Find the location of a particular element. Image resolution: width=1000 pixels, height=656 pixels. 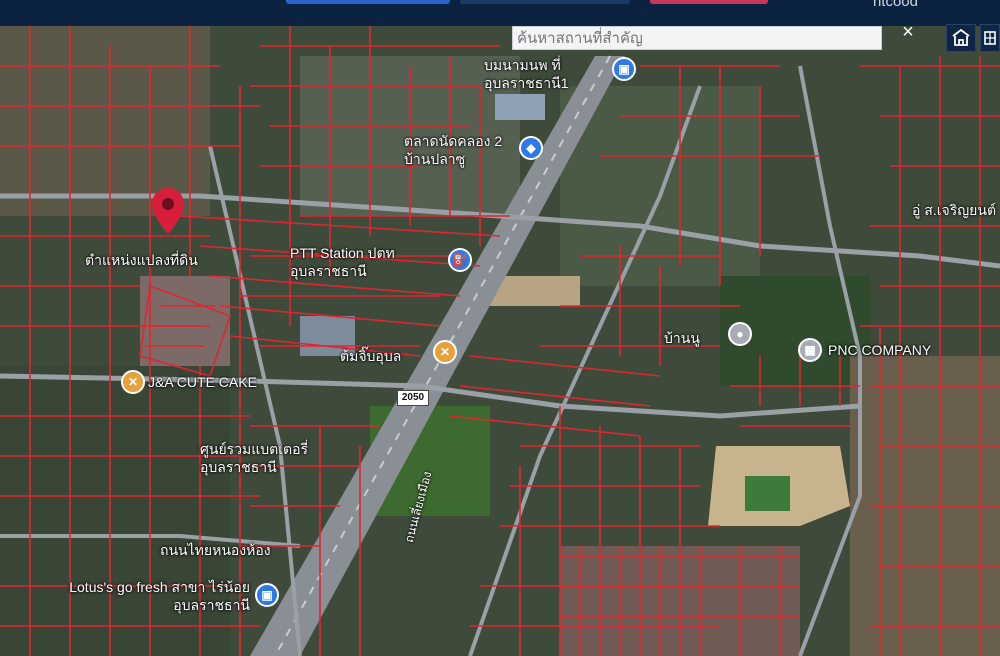

login-link: ntcood is located at coordinates (895, 5).